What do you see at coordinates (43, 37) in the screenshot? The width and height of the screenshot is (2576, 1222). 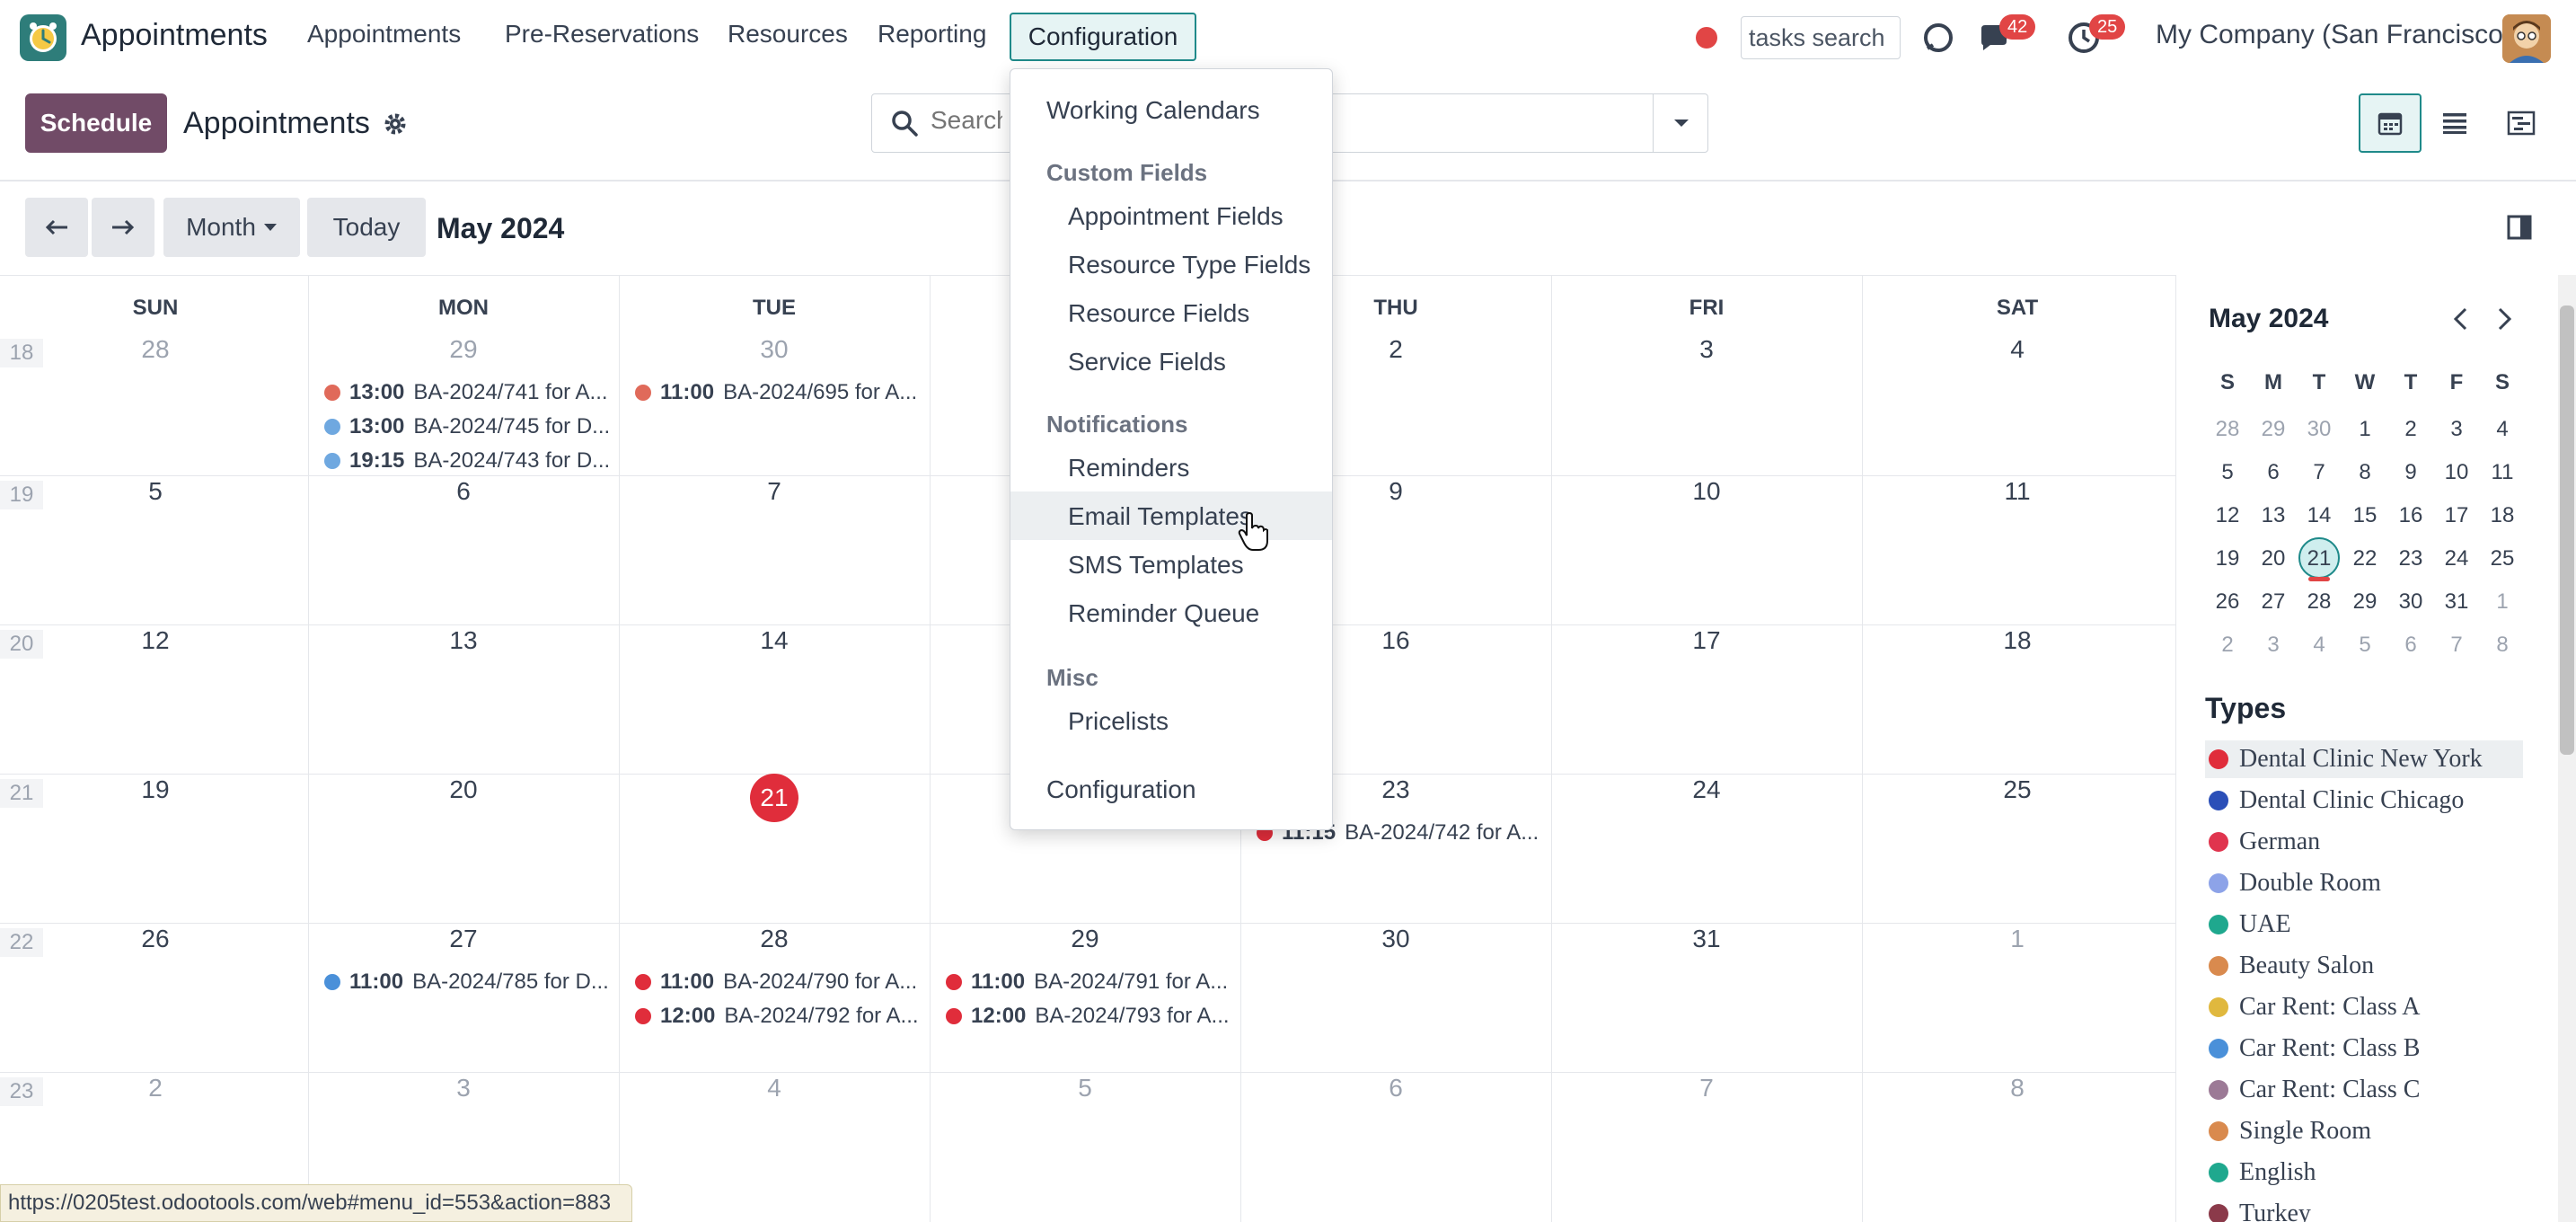 I see `app-logo-icon` at bounding box center [43, 37].